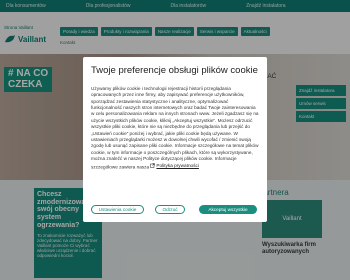 This screenshot has width=350, height=280. Describe the element at coordinates (228, 209) in the screenshot. I see `accept-all-button: Akceptuj wszystkie` at that location.